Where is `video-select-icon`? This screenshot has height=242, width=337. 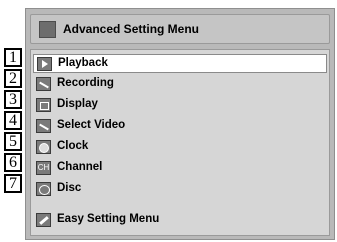 video-select-icon is located at coordinates (43, 126).